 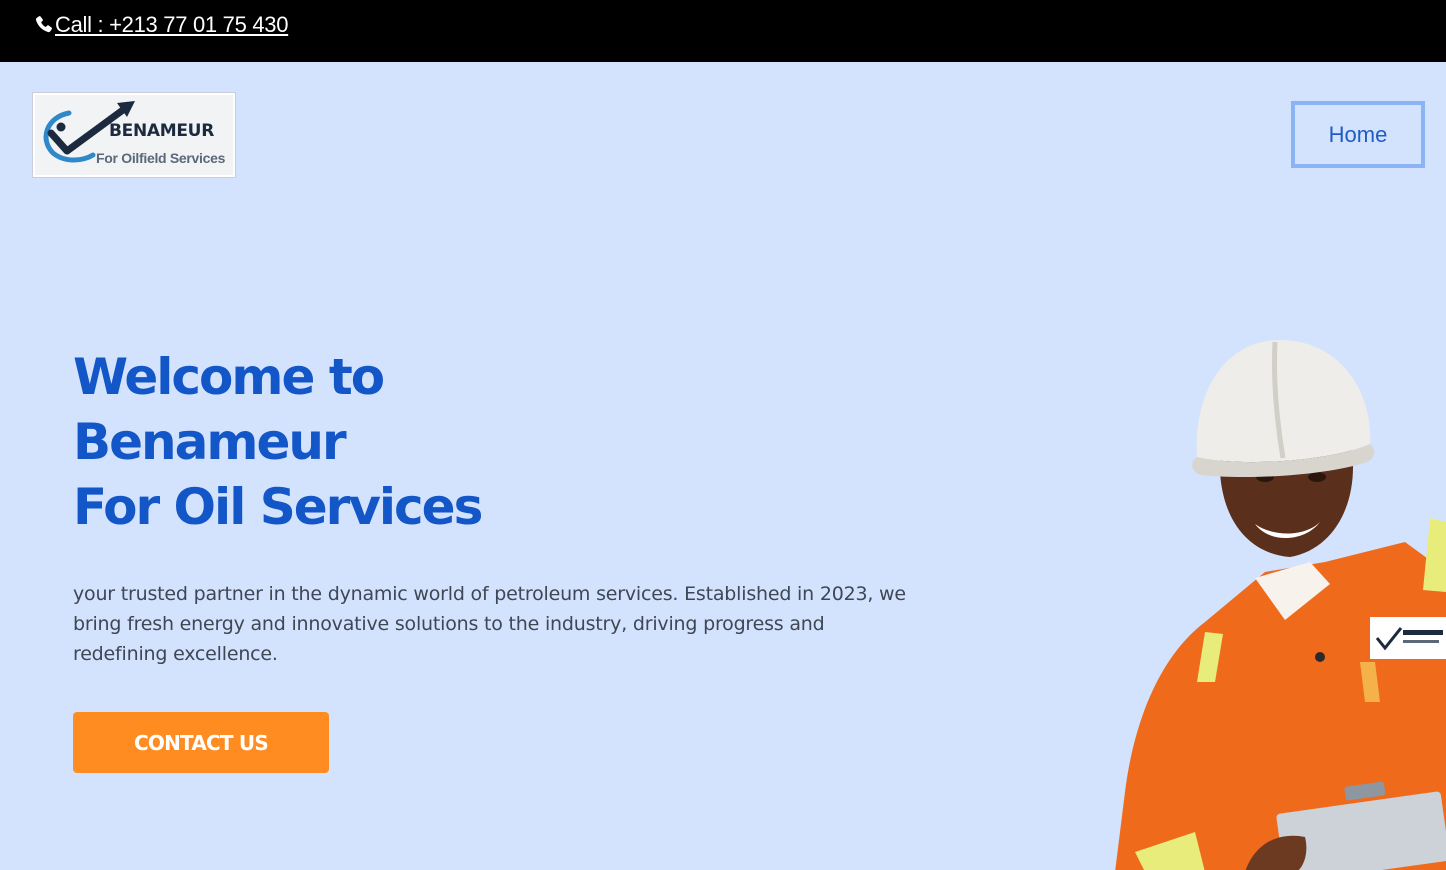 What do you see at coordinates (161, 131) in the screenshot?
I see `logo-title: BENAMEUR` at bounding box center [161, 131].